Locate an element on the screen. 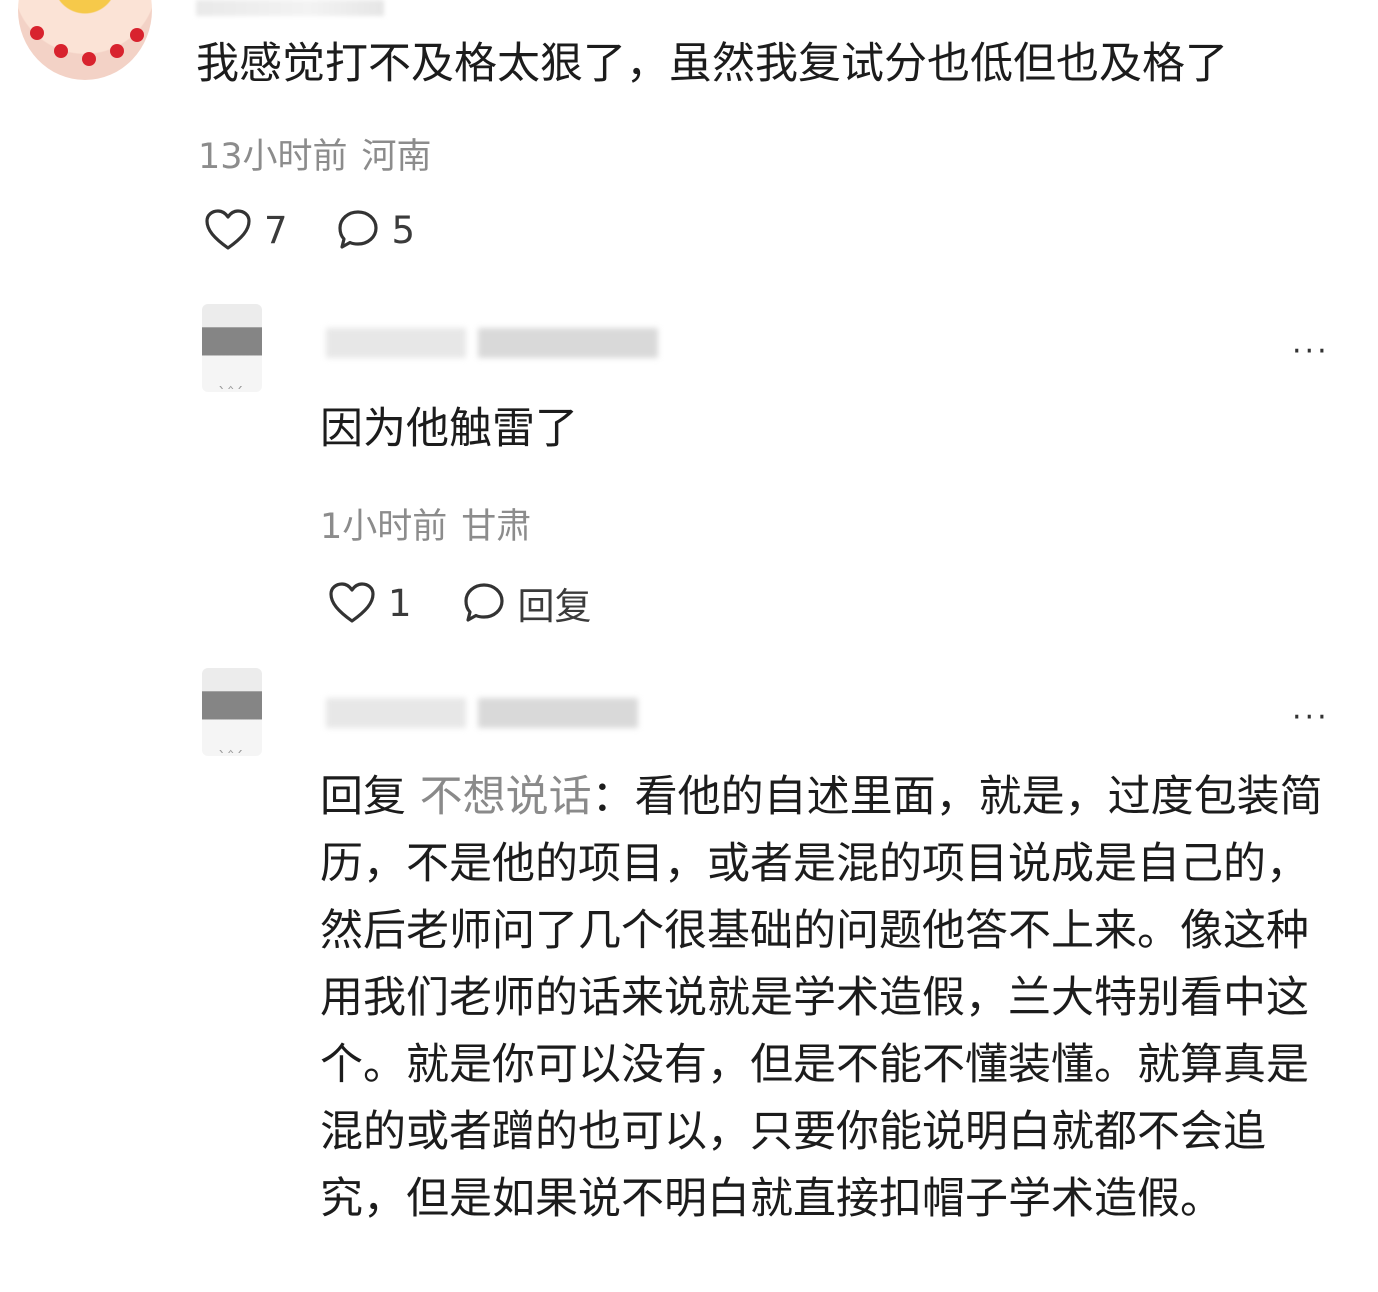 The height and width of the screenshot is (1292, 1378). reply-time: 1小时前 is located at coordinates (384, 527).